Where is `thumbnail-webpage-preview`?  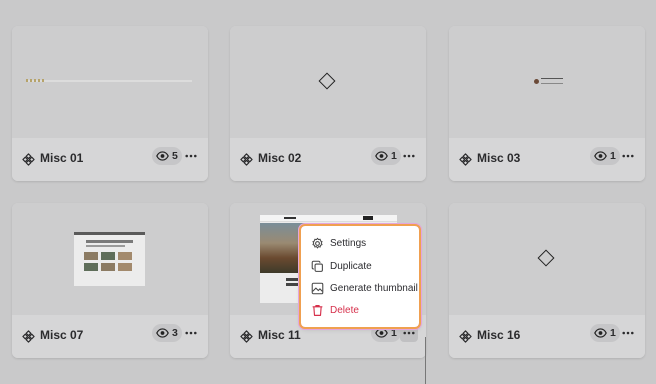
thumbnail-webpage-preview is located at coordinates (109, 259).